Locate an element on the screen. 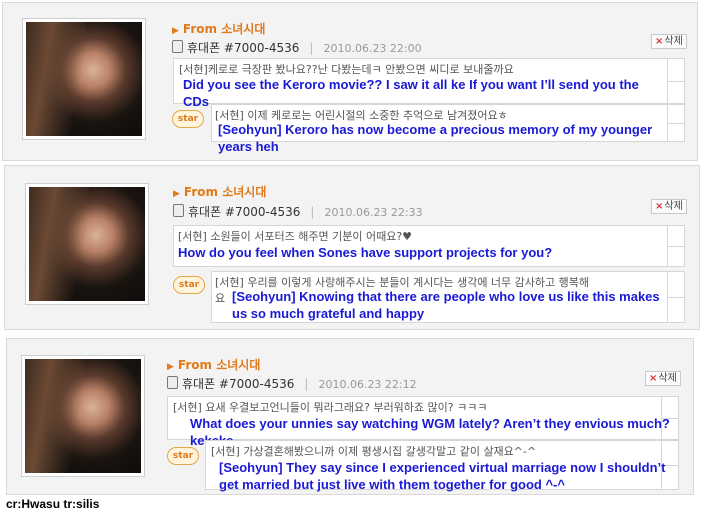 This screenshot has height=515, width=706. answer-korean-cont: 요 is located at coordinates (220, 298).